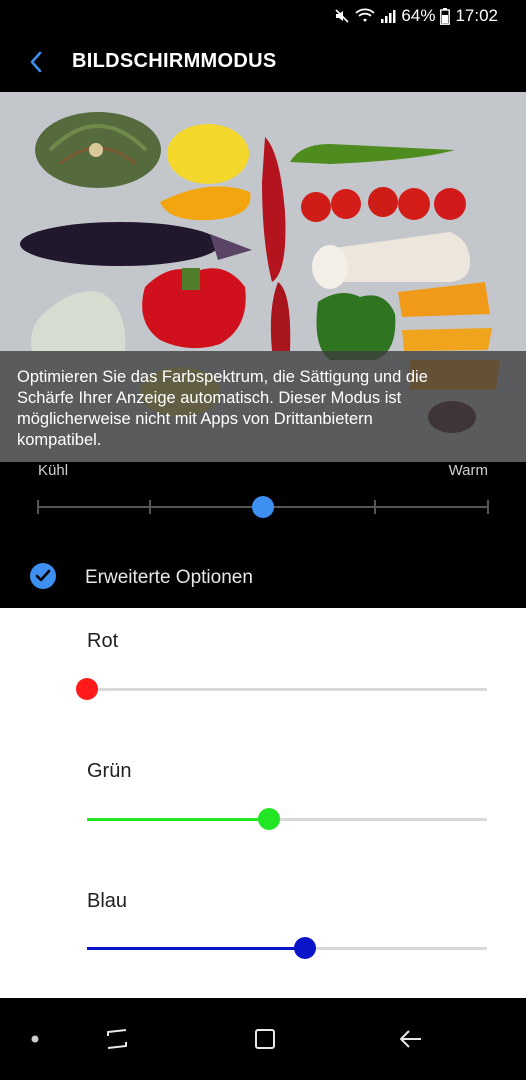 The height and width of the screenshot is (1080, 526). What do you see at coordinates (263, 16) in the screenshot?
I see `status-bar: 64% 17:02` at bounding box center [263, 16].